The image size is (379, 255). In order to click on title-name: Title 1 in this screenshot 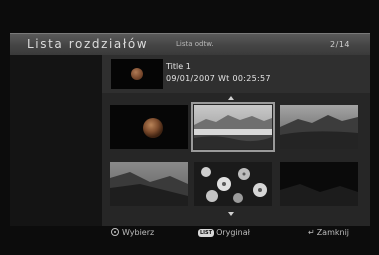, I will do `click(178, 66)`.